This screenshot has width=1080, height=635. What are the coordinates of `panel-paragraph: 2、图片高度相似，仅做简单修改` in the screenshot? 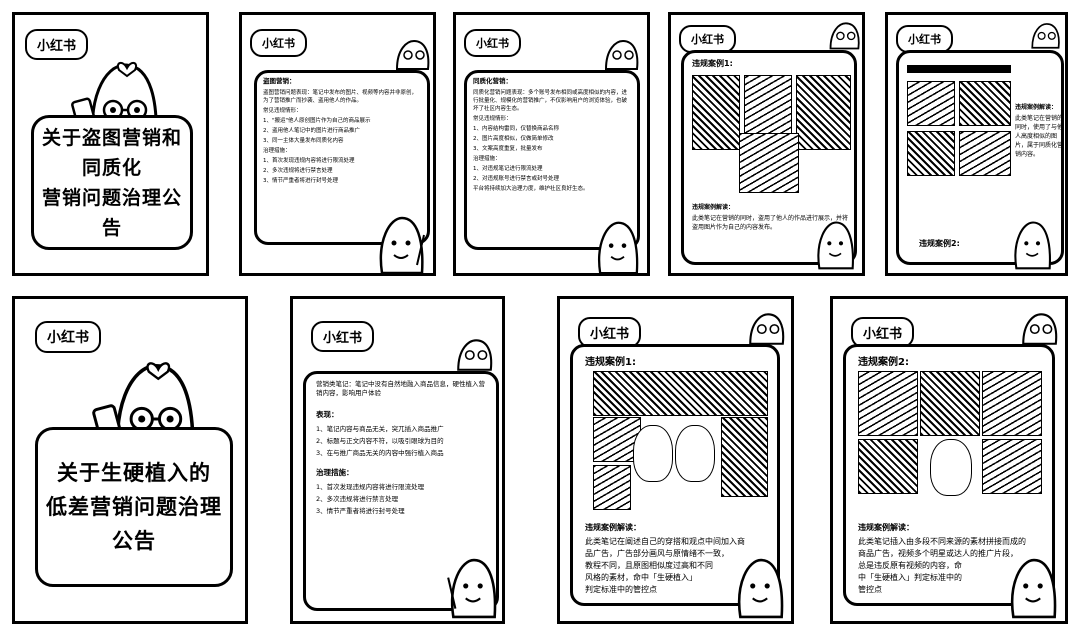 It's located at (513, 139).